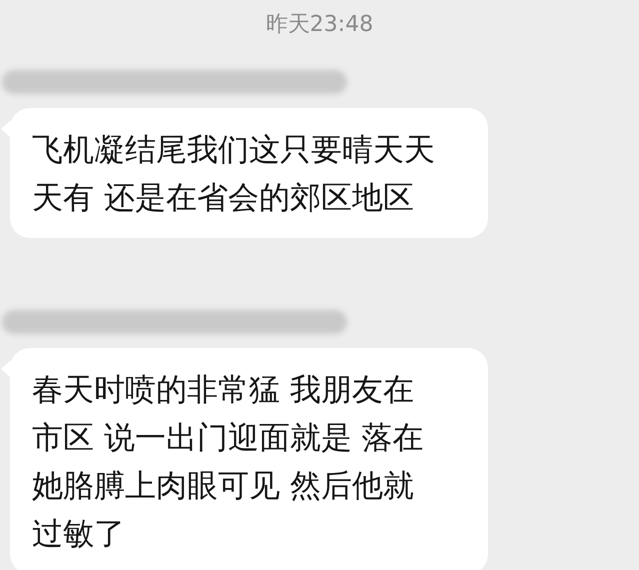 Image resolution: width=639 pixels, height=570 pixels. I want to click on message-text: 市区 说一出门迎面就是 落在, so click(228, 438).